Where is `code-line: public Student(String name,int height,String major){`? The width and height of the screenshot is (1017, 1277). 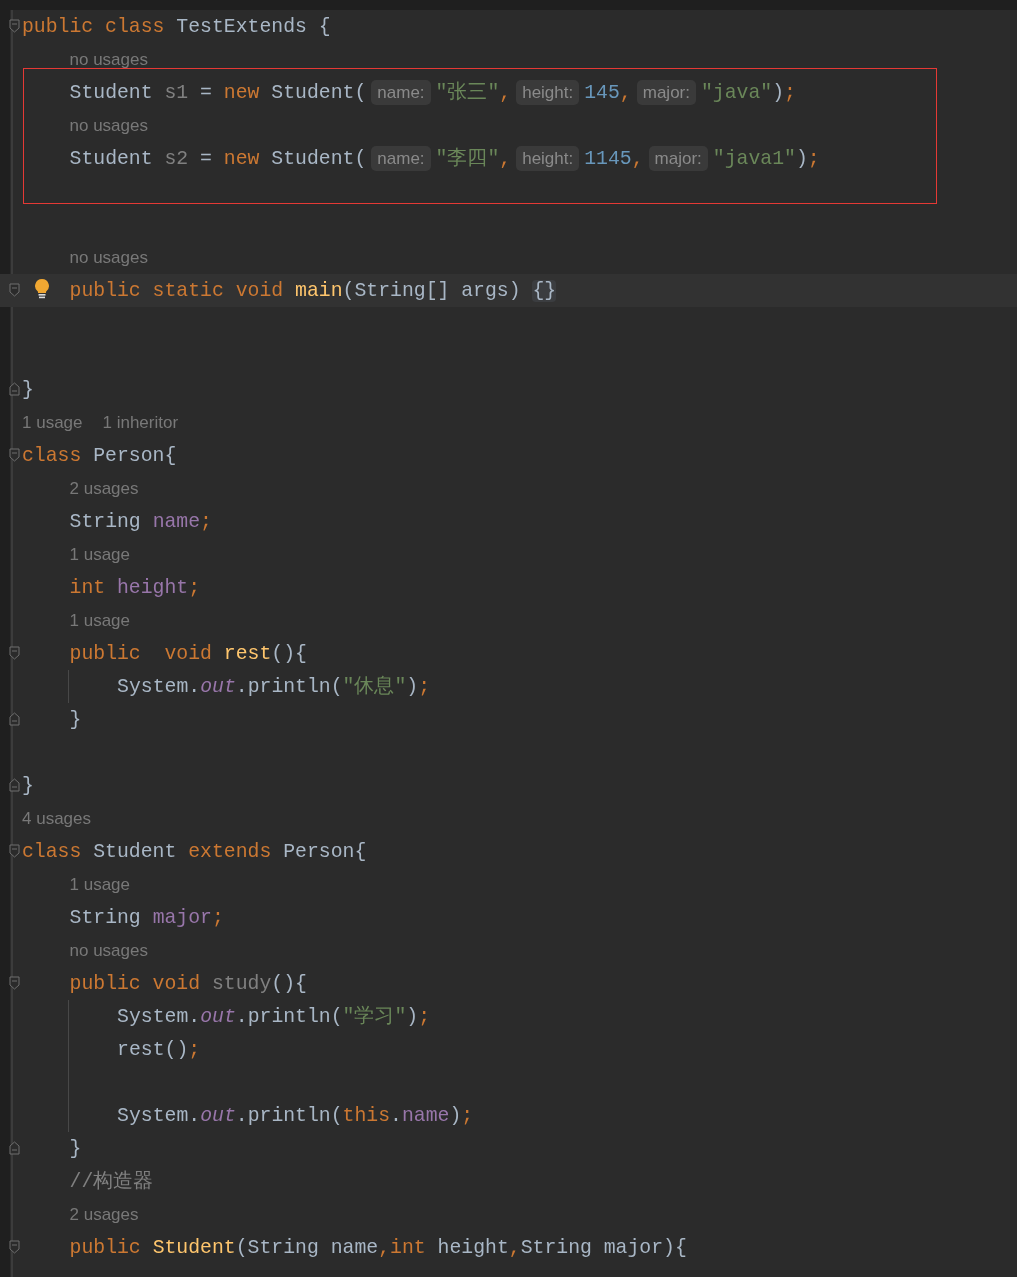
code-line: public Student(String name,int height,String major){ is located at coordinates (378, 1247).